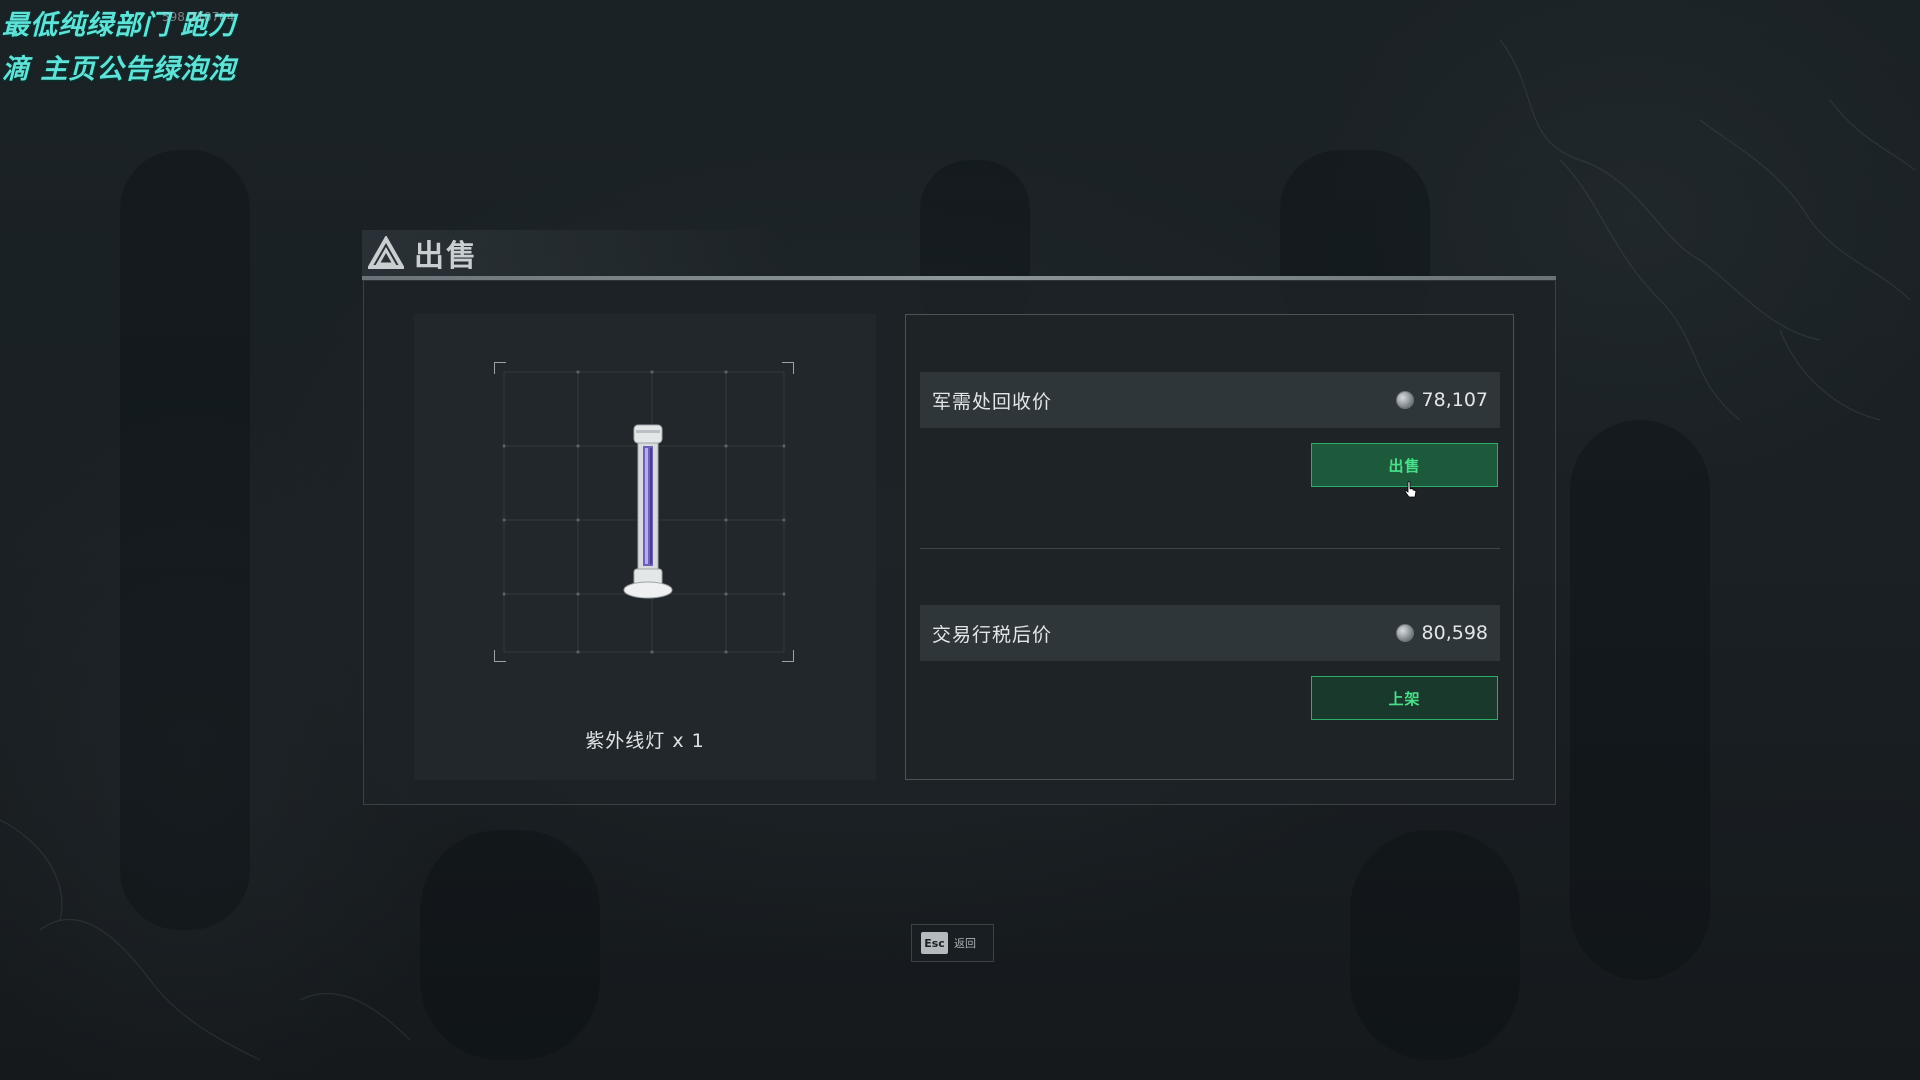 The width and height of the screenshot is (1920, 1080). I want to click on recycle-price-value: 78,107, so click(1454, 400).